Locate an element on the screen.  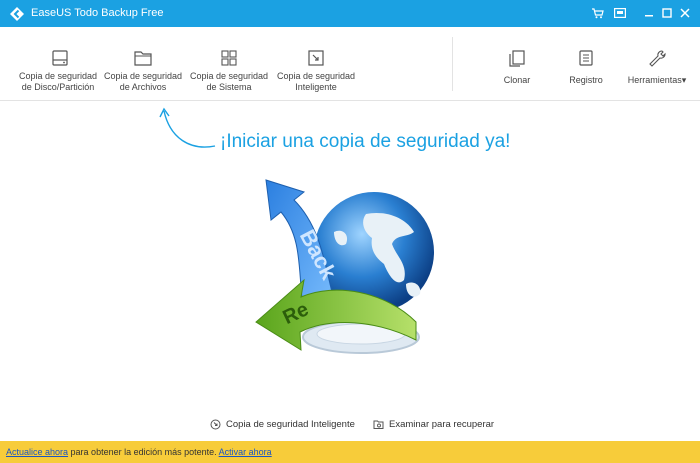
browse-recover-link: Examinar para recuperar is located at coordinates (433, 424).